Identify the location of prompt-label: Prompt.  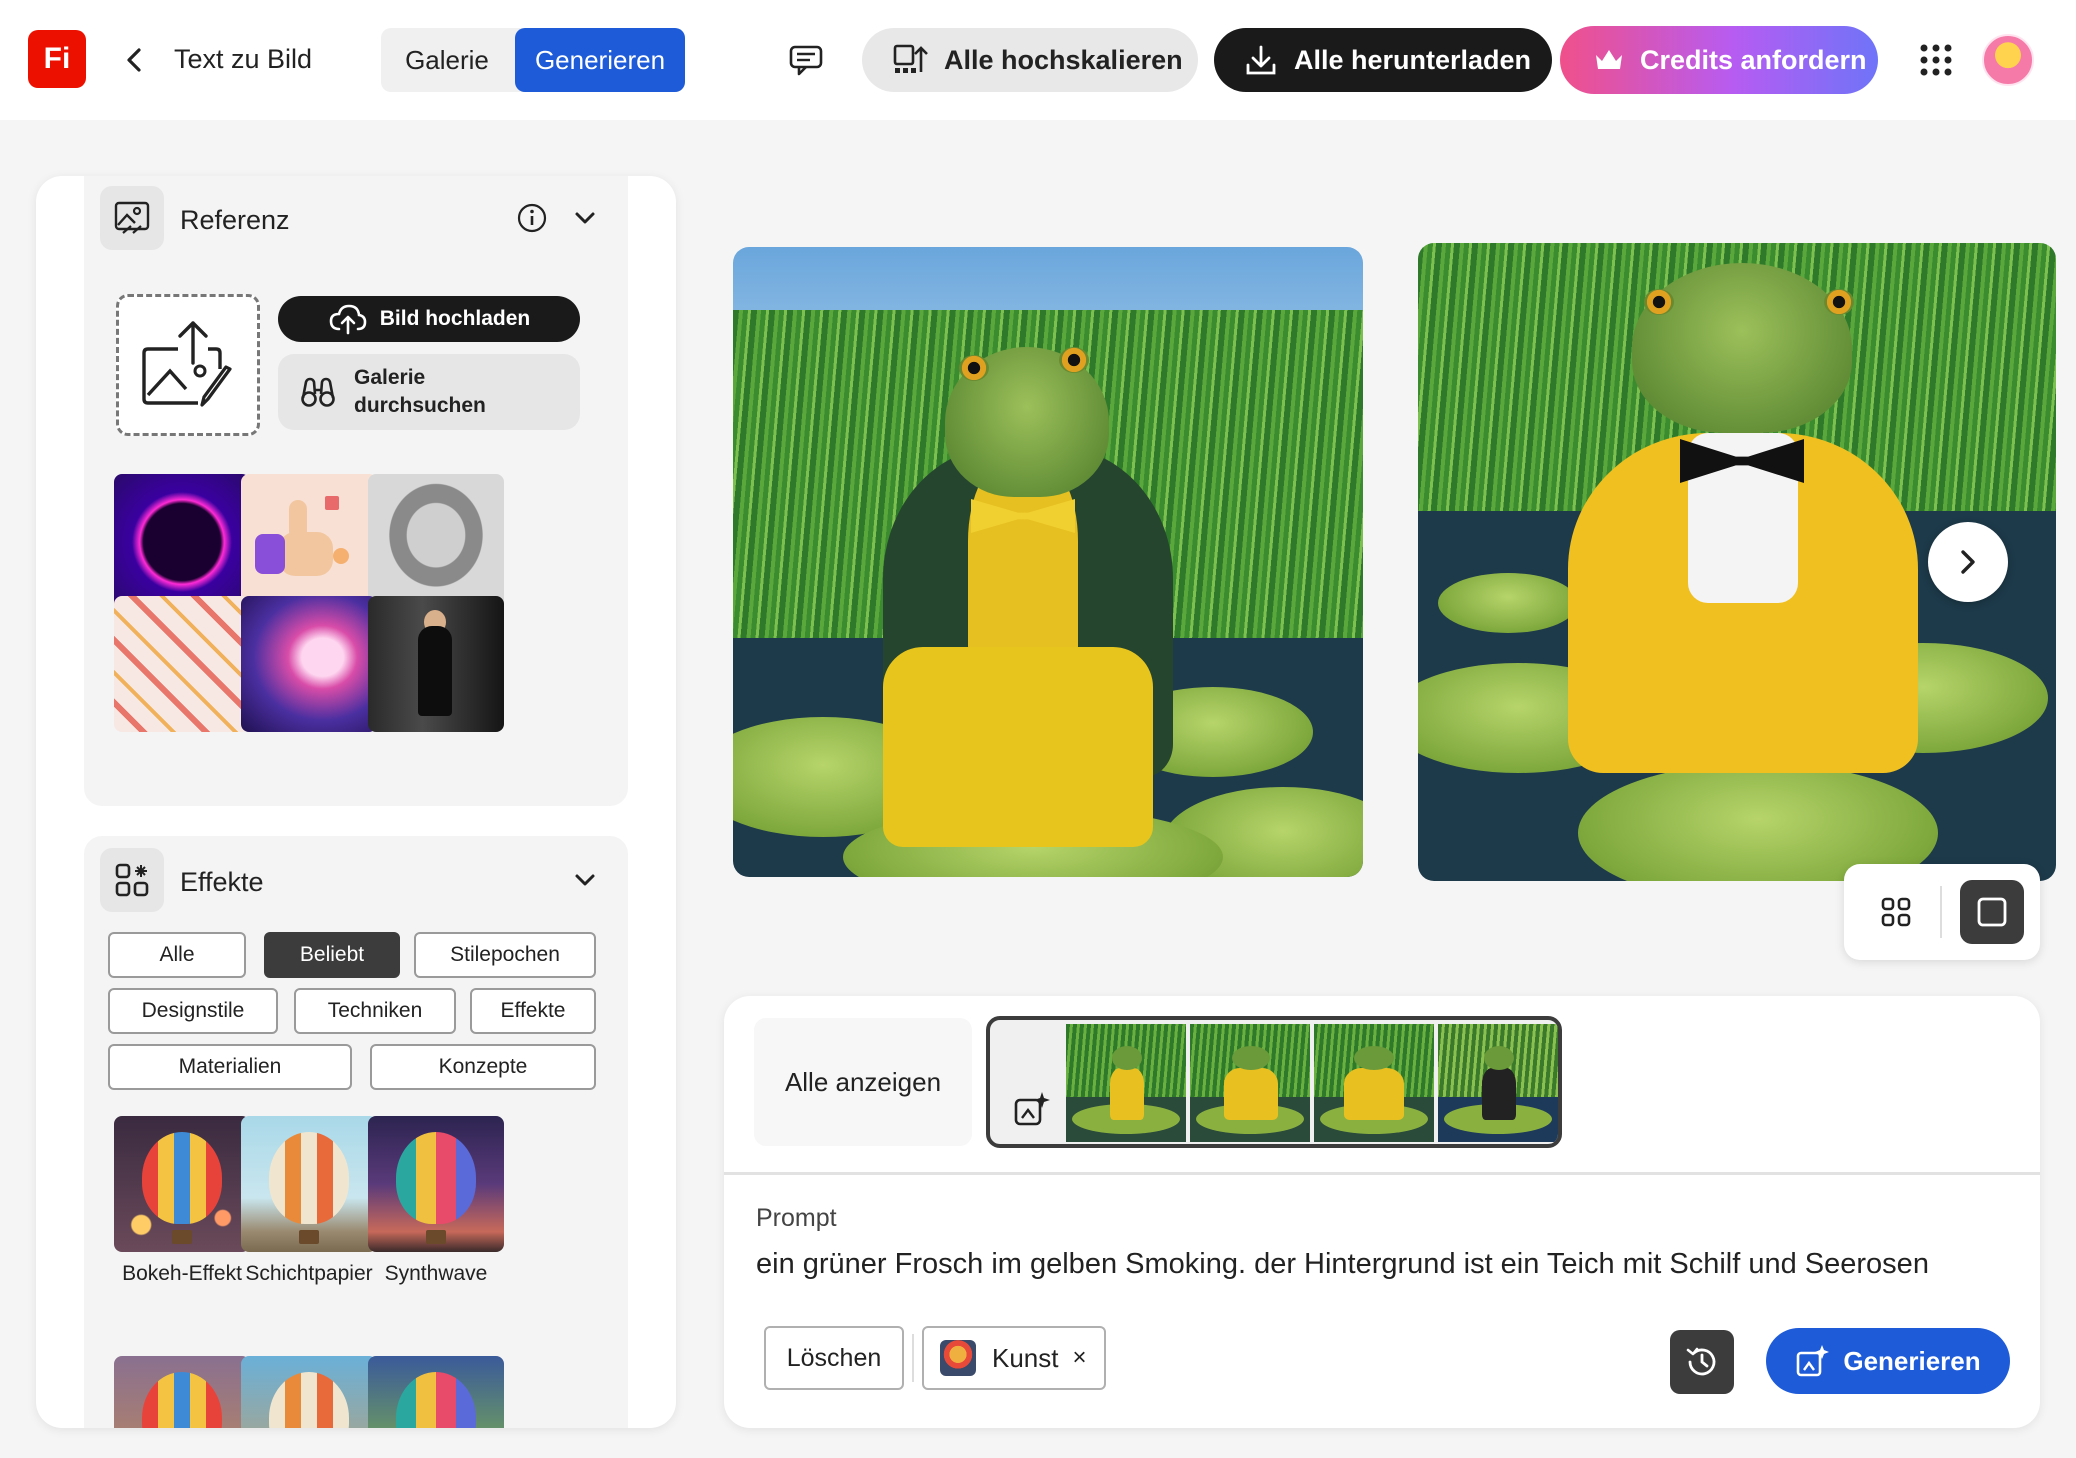
(796, 1218).